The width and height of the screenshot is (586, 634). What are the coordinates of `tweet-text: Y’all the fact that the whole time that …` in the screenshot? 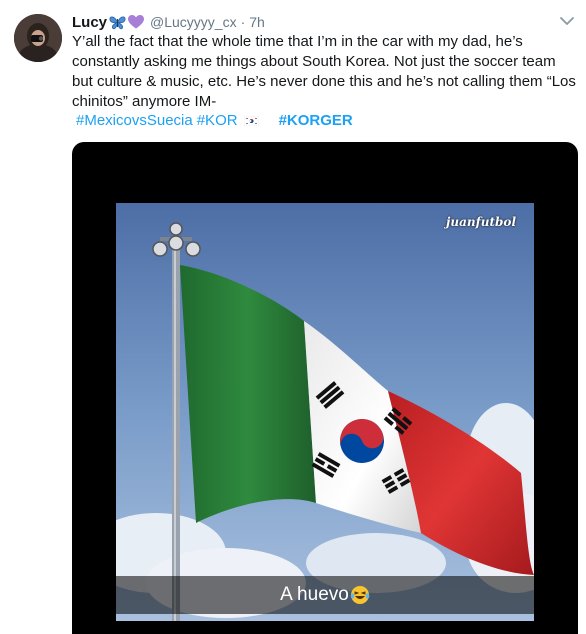 It's located at (324, 71).